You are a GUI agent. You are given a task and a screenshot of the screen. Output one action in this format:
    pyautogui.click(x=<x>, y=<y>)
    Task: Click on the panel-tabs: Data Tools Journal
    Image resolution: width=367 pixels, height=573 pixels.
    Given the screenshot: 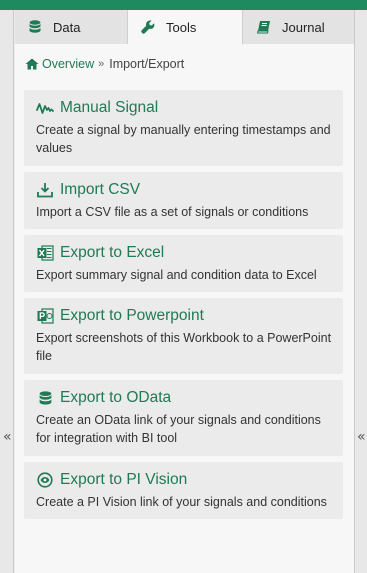 What is the action you would take?
    pyautogui.click(x=184, y=27)
    